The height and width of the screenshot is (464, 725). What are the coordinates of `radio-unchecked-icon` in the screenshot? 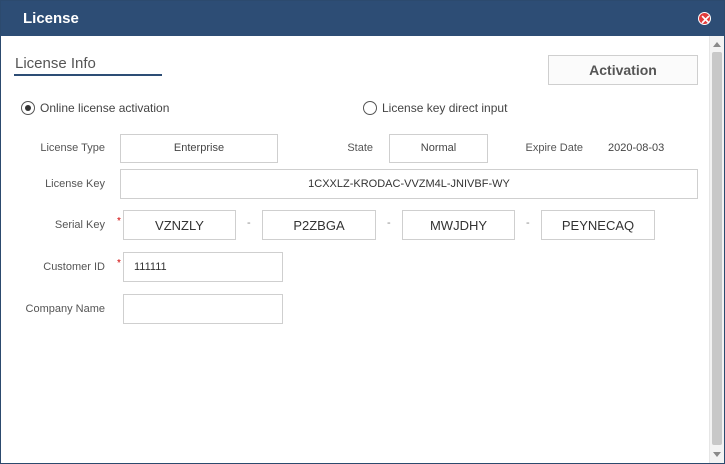 It's located at (370, 108).